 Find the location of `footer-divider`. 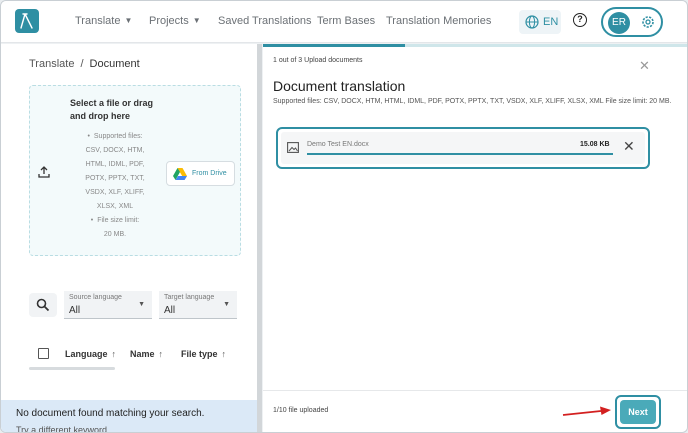

footer-divider is located at coordinates (475, 390).